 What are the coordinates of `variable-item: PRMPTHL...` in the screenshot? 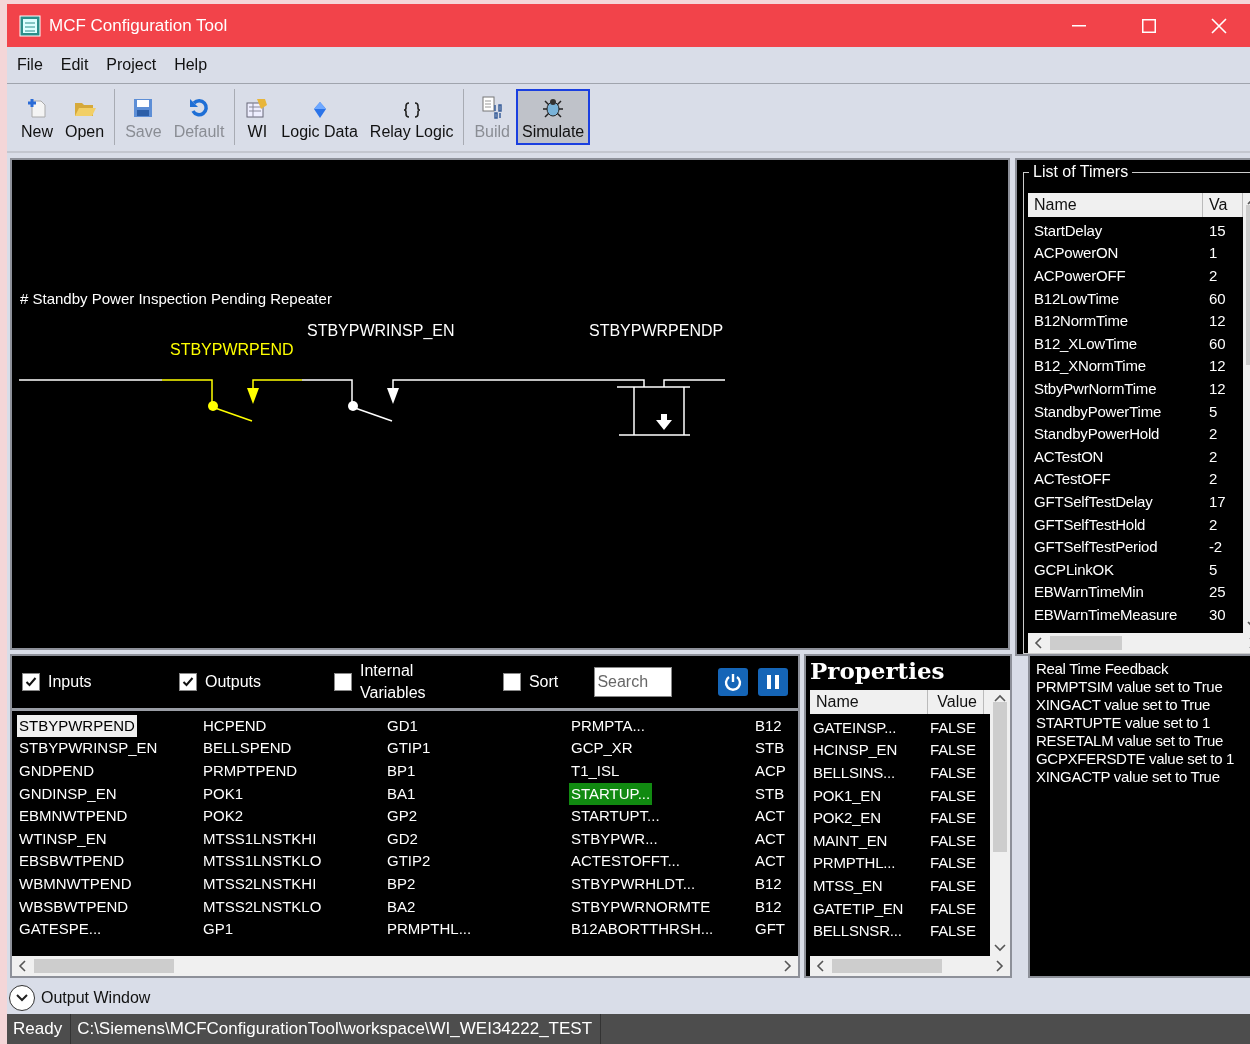 It's located at (429, 929).